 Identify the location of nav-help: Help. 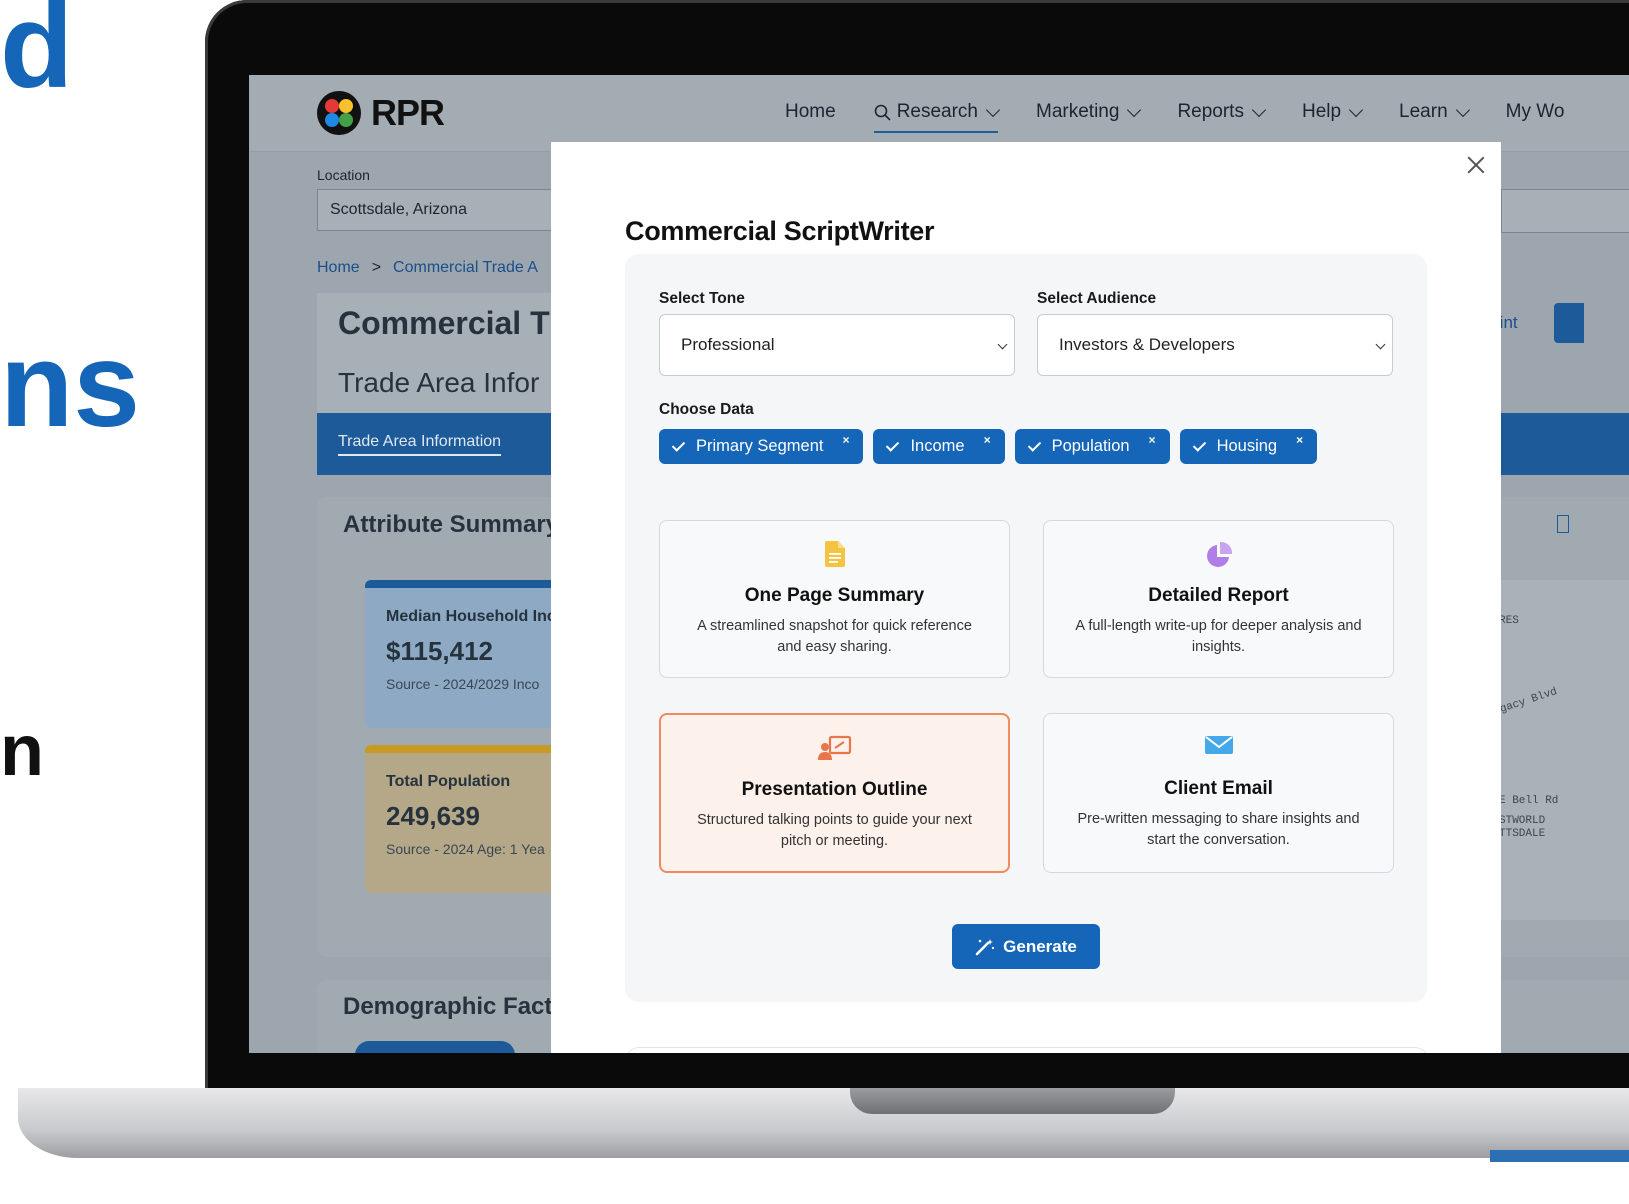
(1333, 112).